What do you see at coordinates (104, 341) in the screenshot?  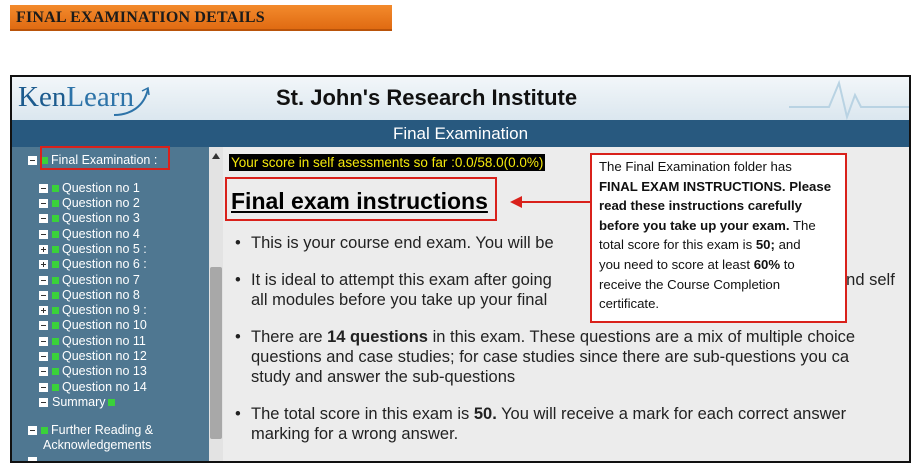 I see `tree-item-label: Question no 11` at bounding box center [104, 341].